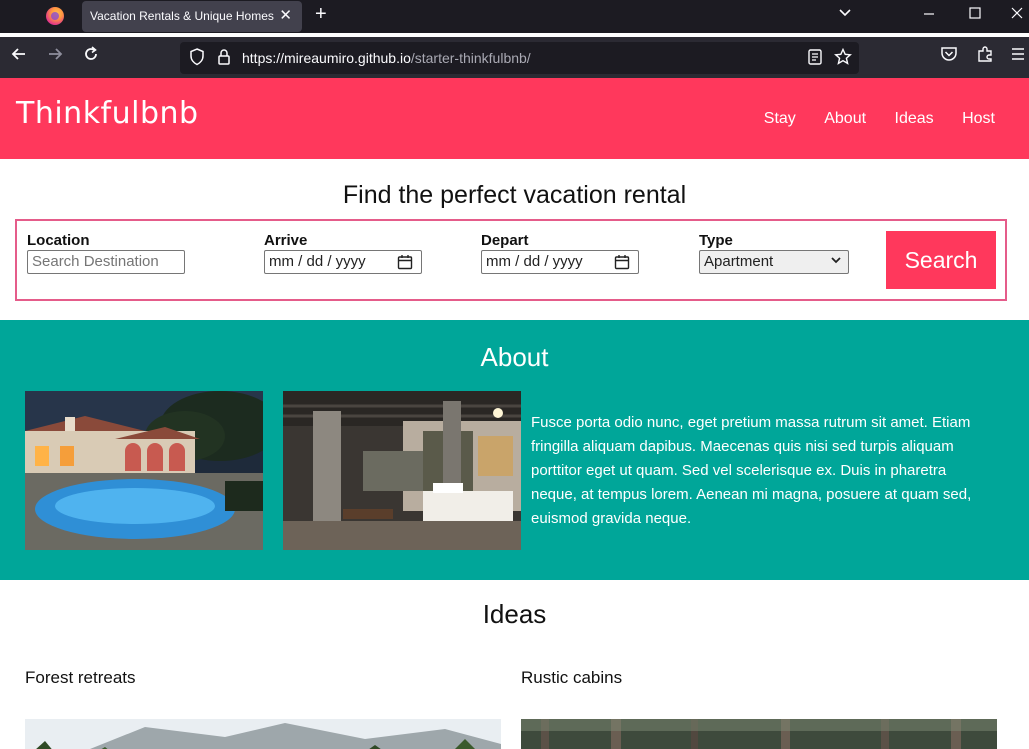  Describe the element at coordinates (106, 262) in the screenshot. I see `location-input: Search Destination` at that location.